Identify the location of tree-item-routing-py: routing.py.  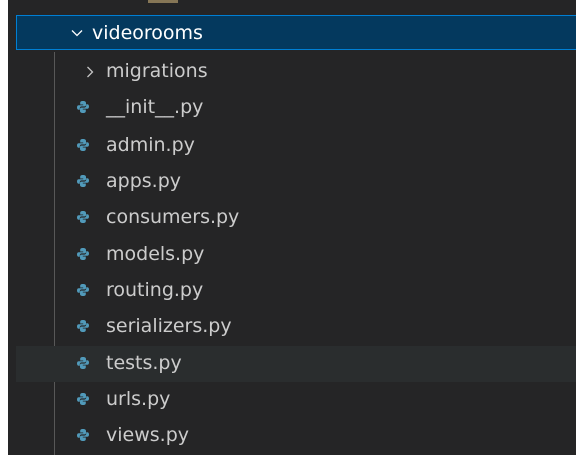
(296, 291).